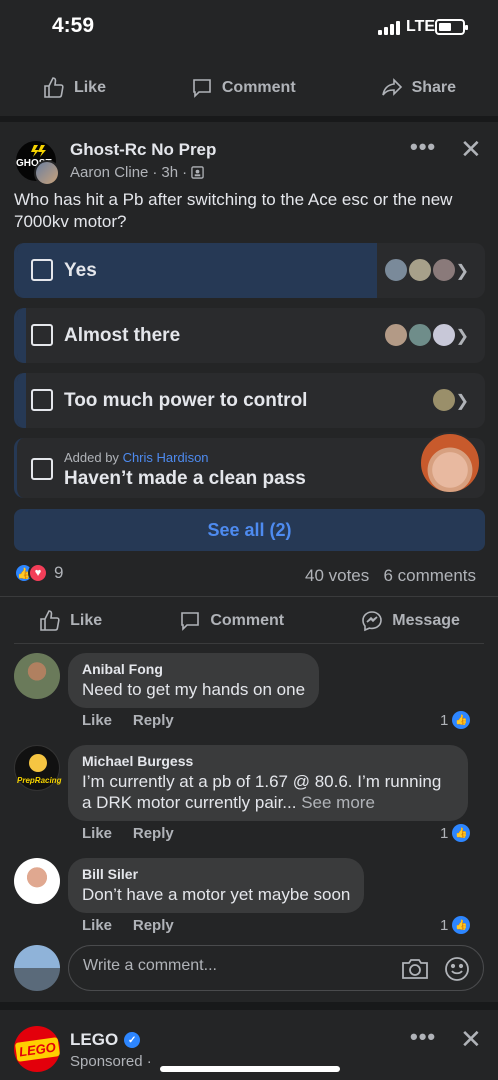 This screenshot has height=1080, width=498. What do you see at coordinates (450, 463) in the screenshot?
I see `commenter-avatar-bubble` at bounding box center [450, 463].